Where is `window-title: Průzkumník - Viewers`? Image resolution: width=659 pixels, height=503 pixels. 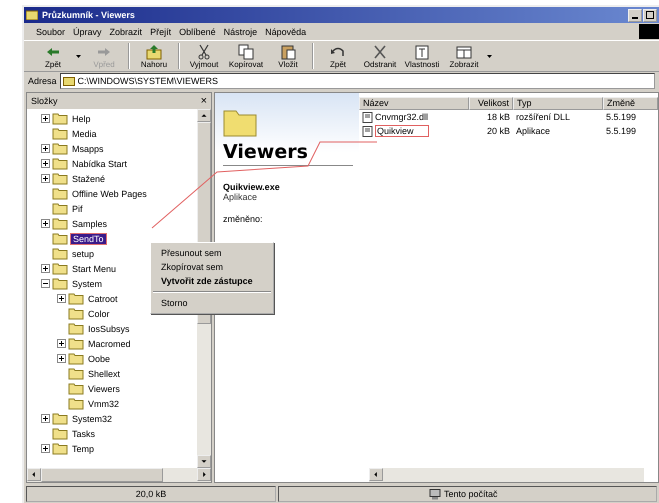 window-title: Průzkumník - Viewers is located at coordinates (88, 15).